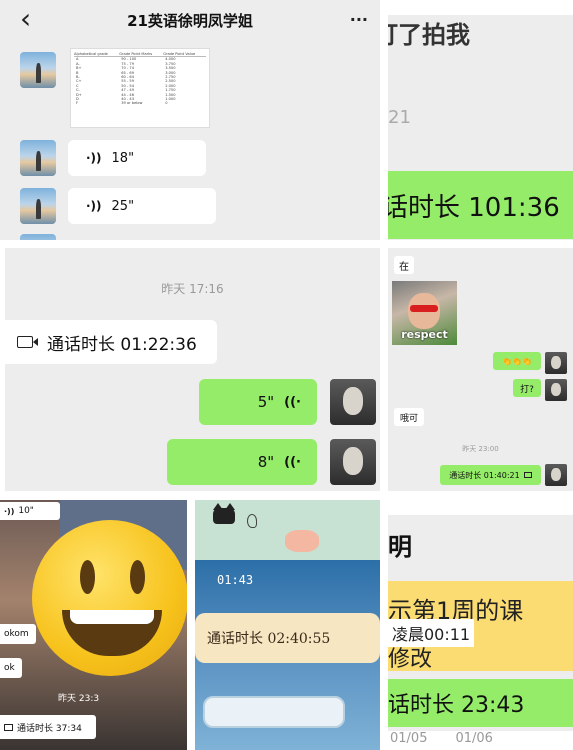 The image size is (573, 750). What do you see at coordinates (410, 659) in the screenshot?
I see `schedule-line3: 修改` at bounding box center [410, 659].